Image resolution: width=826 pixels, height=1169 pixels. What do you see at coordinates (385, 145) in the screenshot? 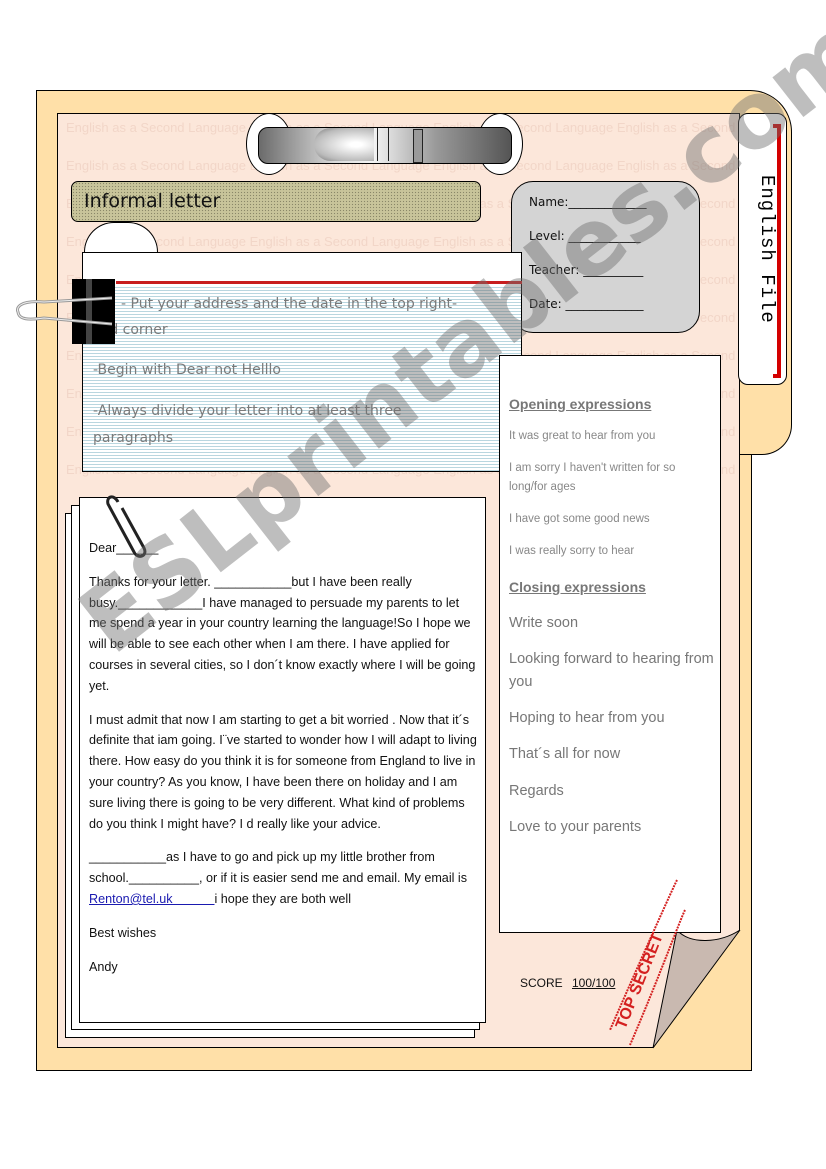
I see `clipboard-clip-icon` at bounding box center [385, 145].